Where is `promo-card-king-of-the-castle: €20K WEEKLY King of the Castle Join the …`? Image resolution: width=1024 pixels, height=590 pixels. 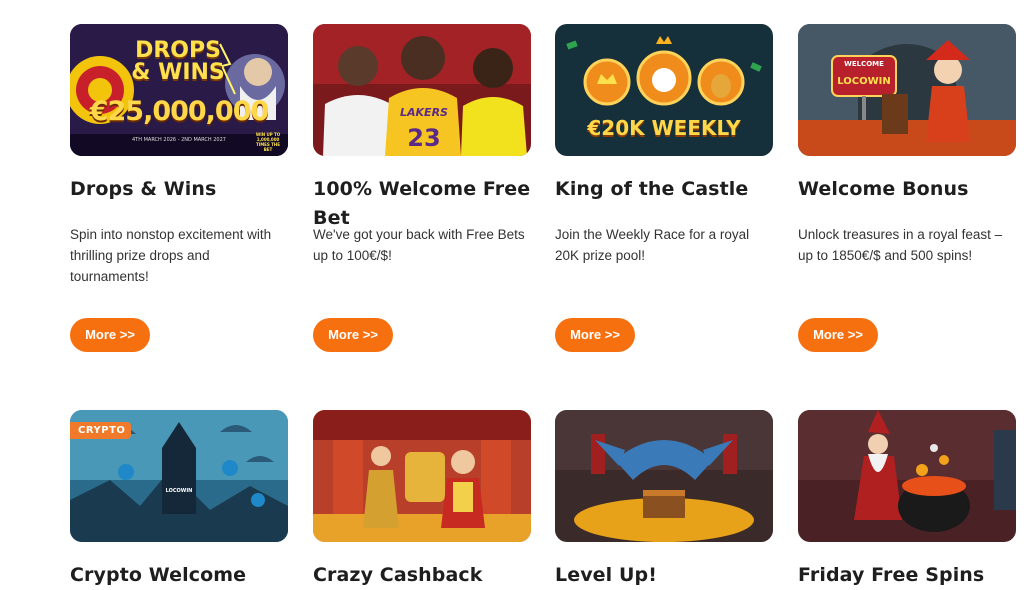
promo-card-king-of-the-castle: €20K WEEKLY King of the Castle Join the … is located at coordinates (664, 188).